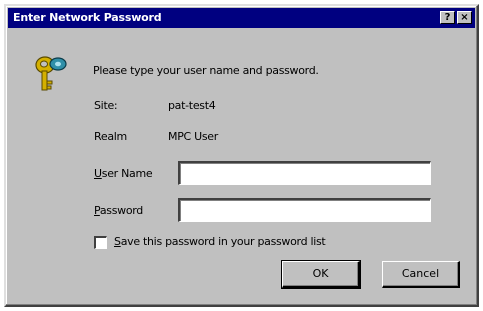 This screenshot has height=311, width=483. I want to click on ok-button: OK, so click(321, 274).